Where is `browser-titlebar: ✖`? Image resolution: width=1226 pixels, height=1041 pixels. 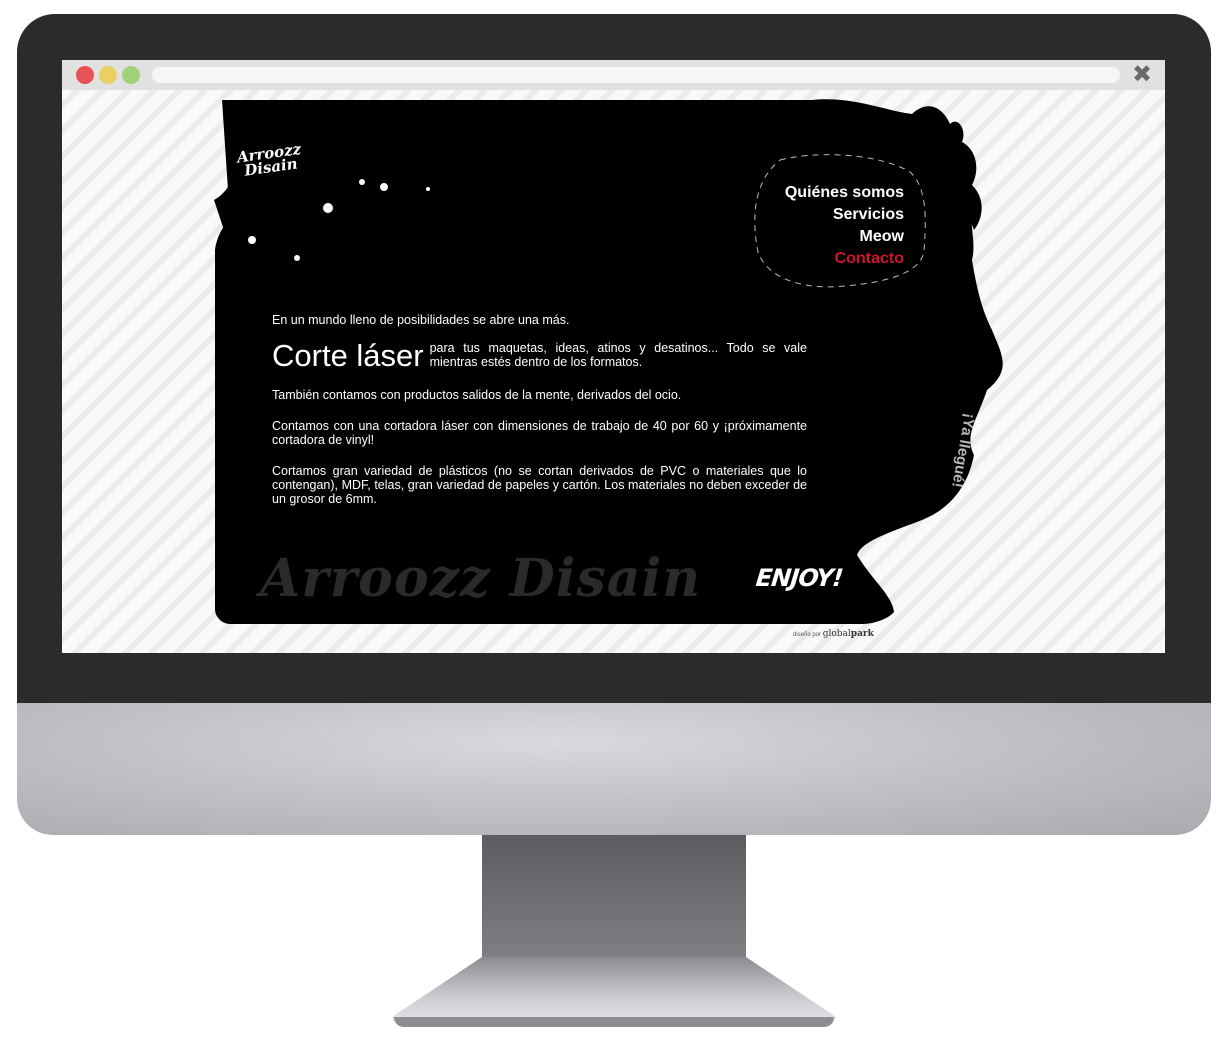
browser-titlebar: ✖ is located at coordinates (613, 75).